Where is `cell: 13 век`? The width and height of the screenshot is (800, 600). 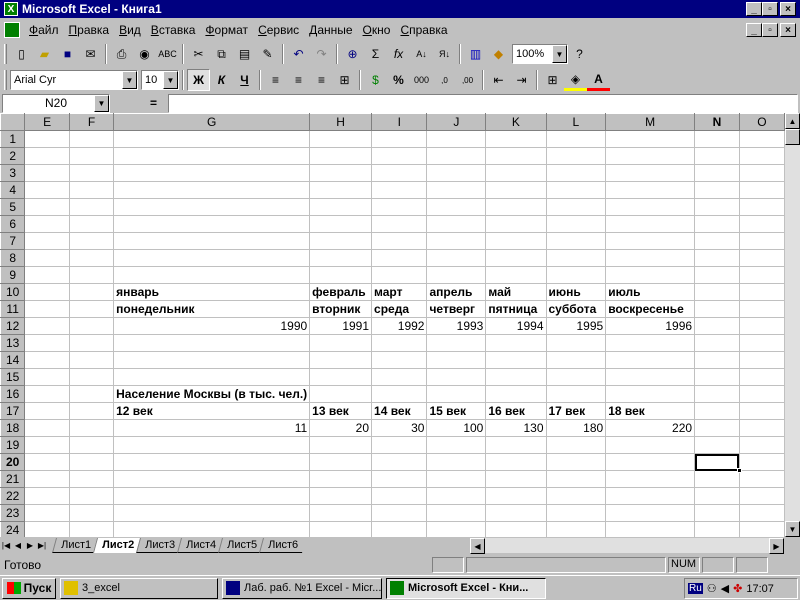 cell: 13 век is located at coordinates (341, 411).